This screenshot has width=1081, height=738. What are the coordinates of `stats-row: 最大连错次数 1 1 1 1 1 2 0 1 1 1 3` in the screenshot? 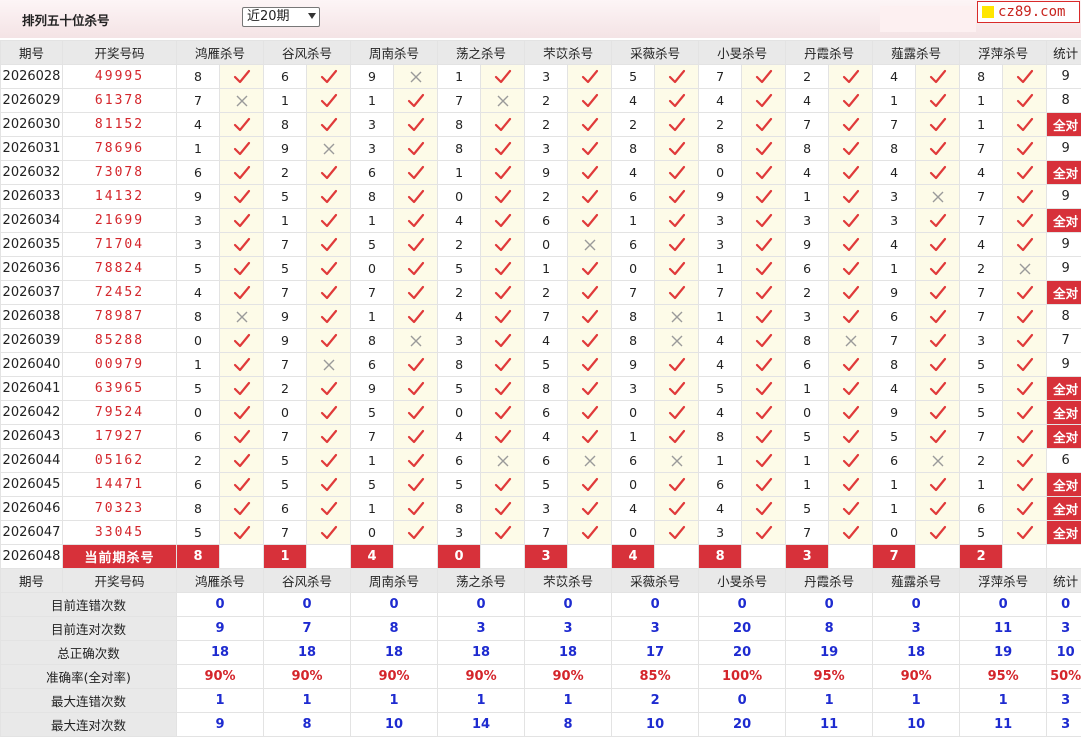 It's located at (540, 700).